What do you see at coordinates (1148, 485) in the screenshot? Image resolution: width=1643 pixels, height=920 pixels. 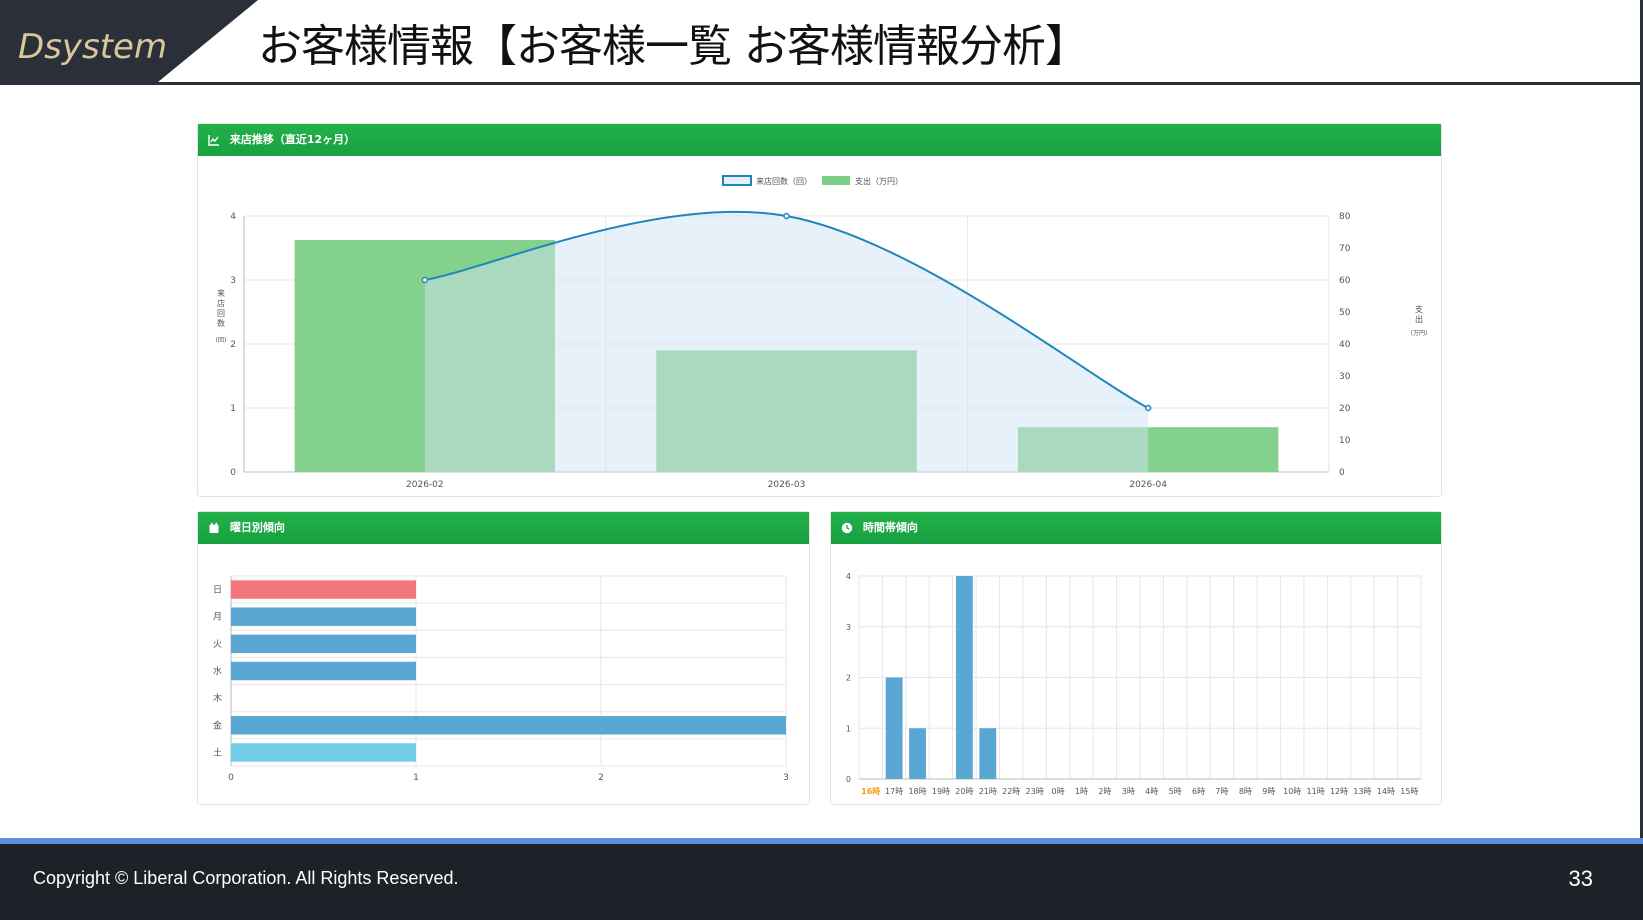 I see `x-tick: 2026-04` at bounding box center [1148, 485].